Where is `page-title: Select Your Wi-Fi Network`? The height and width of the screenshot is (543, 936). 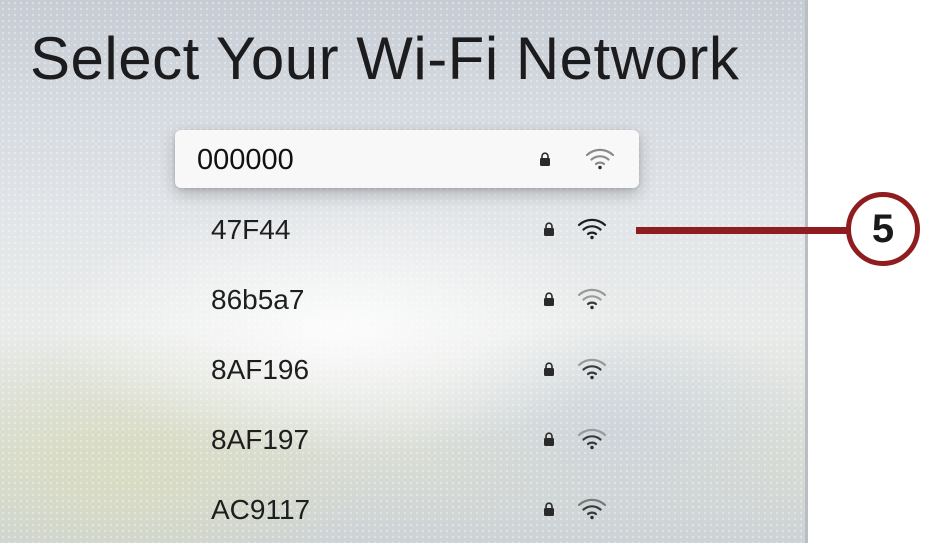
page-title: Select Your Wi-Fi Network is located at coordinates (385, 58).